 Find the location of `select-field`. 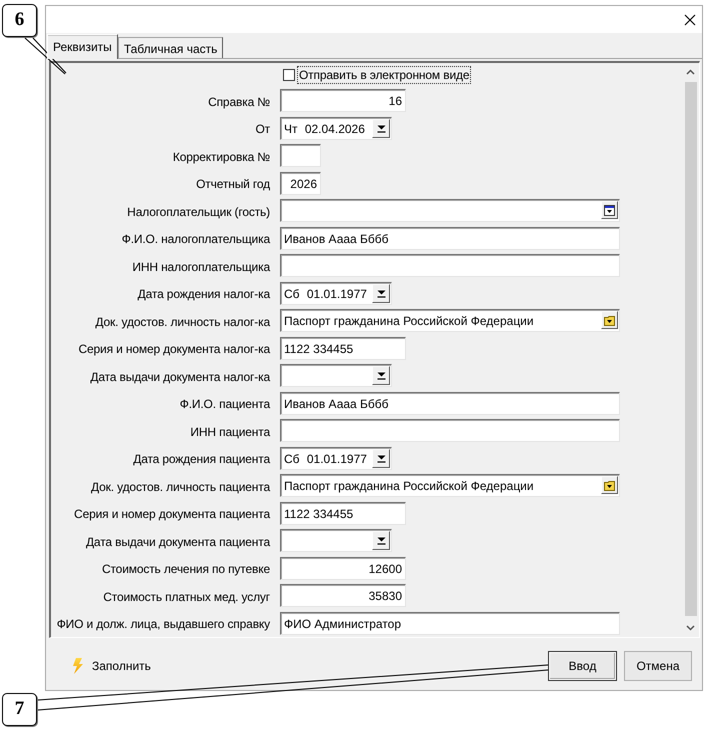

select-field is located at coordinates (450, 210).